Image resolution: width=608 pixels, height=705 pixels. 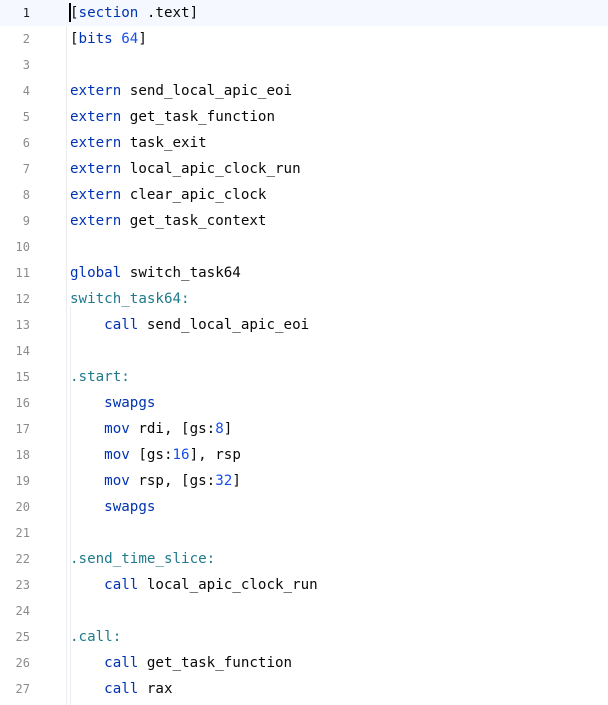 I want to click on line-number: 1, so click(x=26, y=13).